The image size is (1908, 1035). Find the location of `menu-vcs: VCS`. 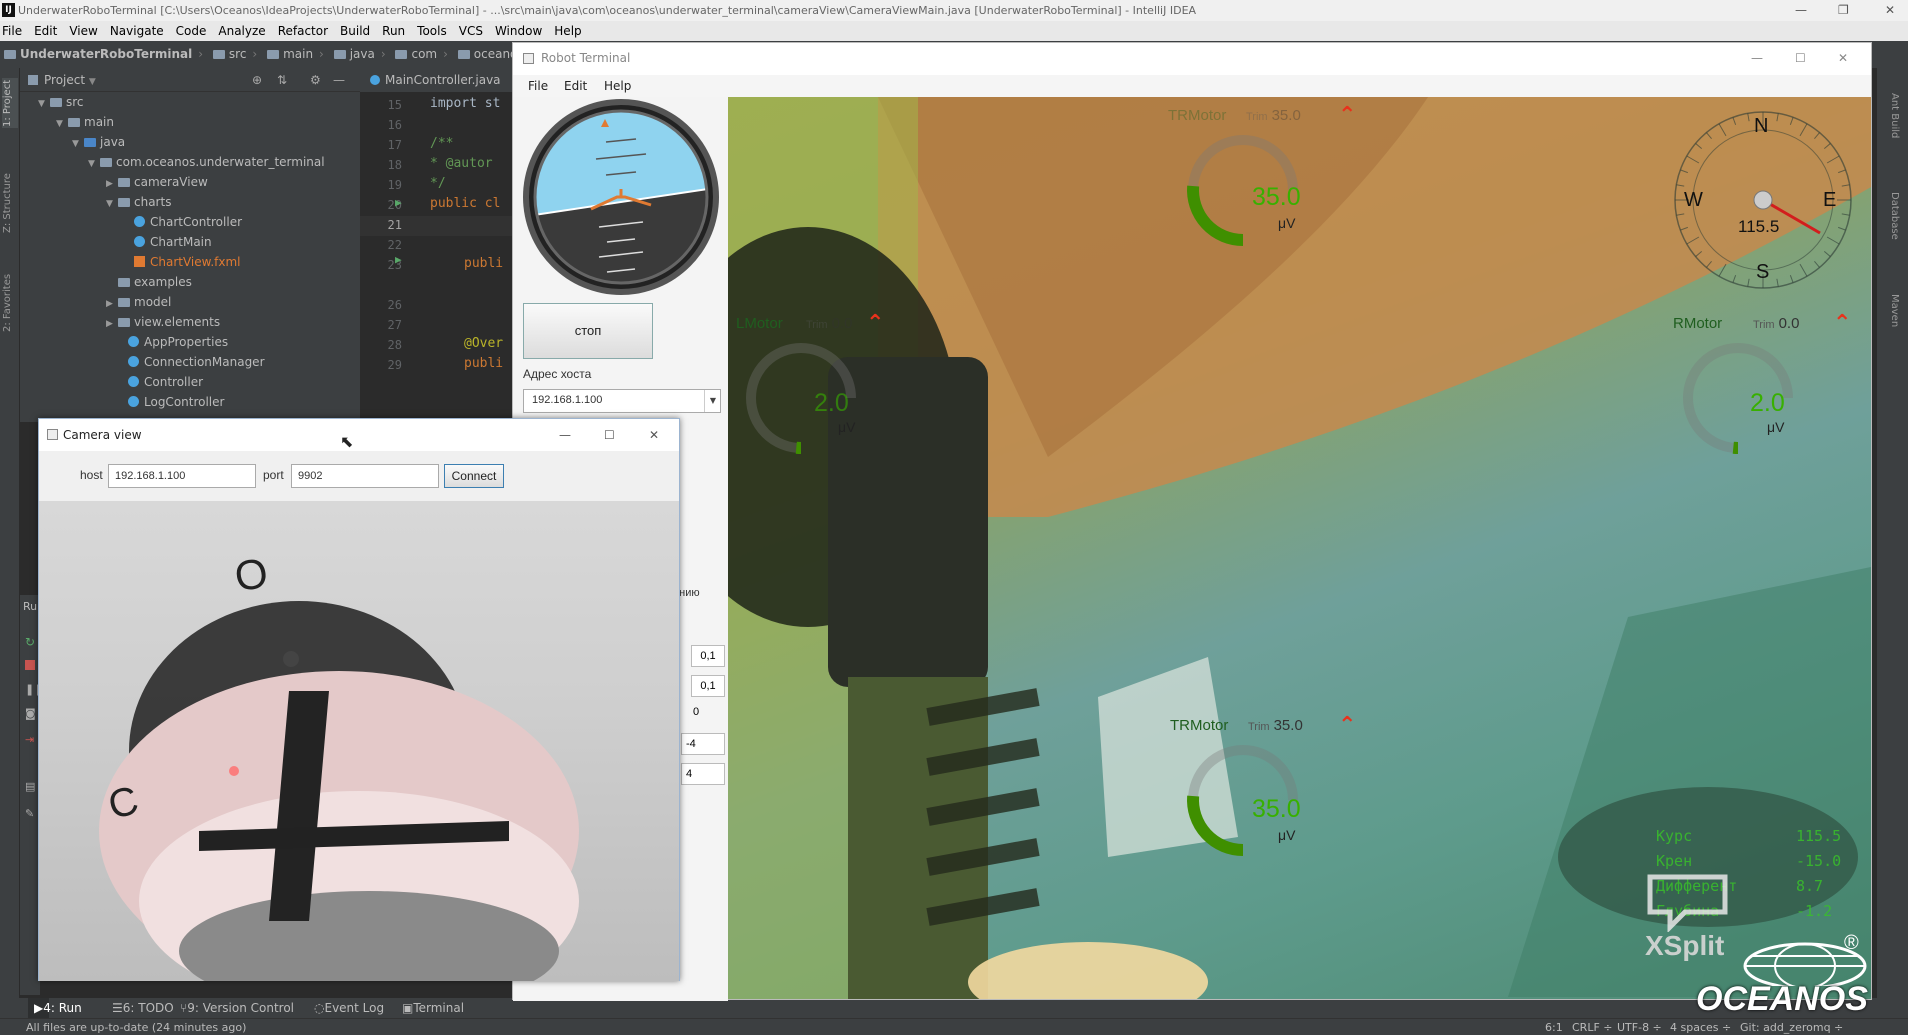

menu-vcs: VCS is located at coordinates (471, 31).